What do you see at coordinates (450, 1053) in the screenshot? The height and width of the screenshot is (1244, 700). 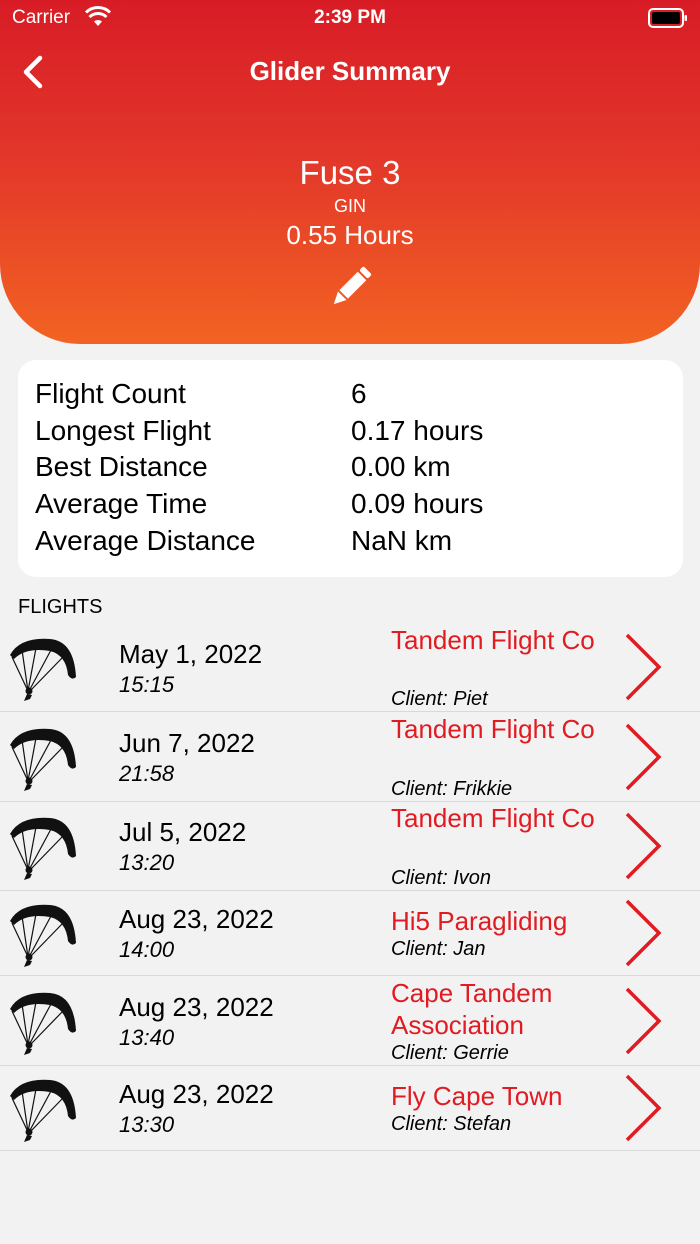 I see `flight-client: Client: Gerrie` at bounding box center [450, 1053].